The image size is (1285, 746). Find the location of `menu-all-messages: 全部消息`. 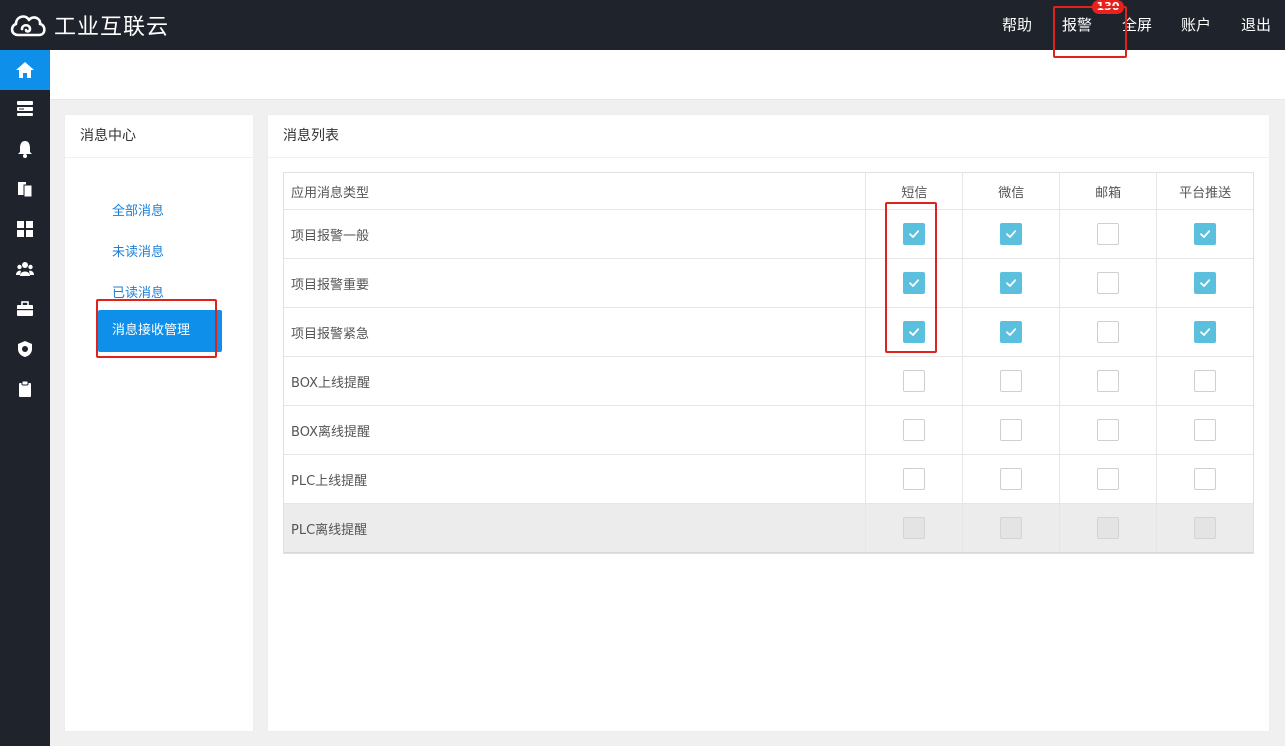

menu-all-messages: 全部消息 is located at coordinates (138, 209).